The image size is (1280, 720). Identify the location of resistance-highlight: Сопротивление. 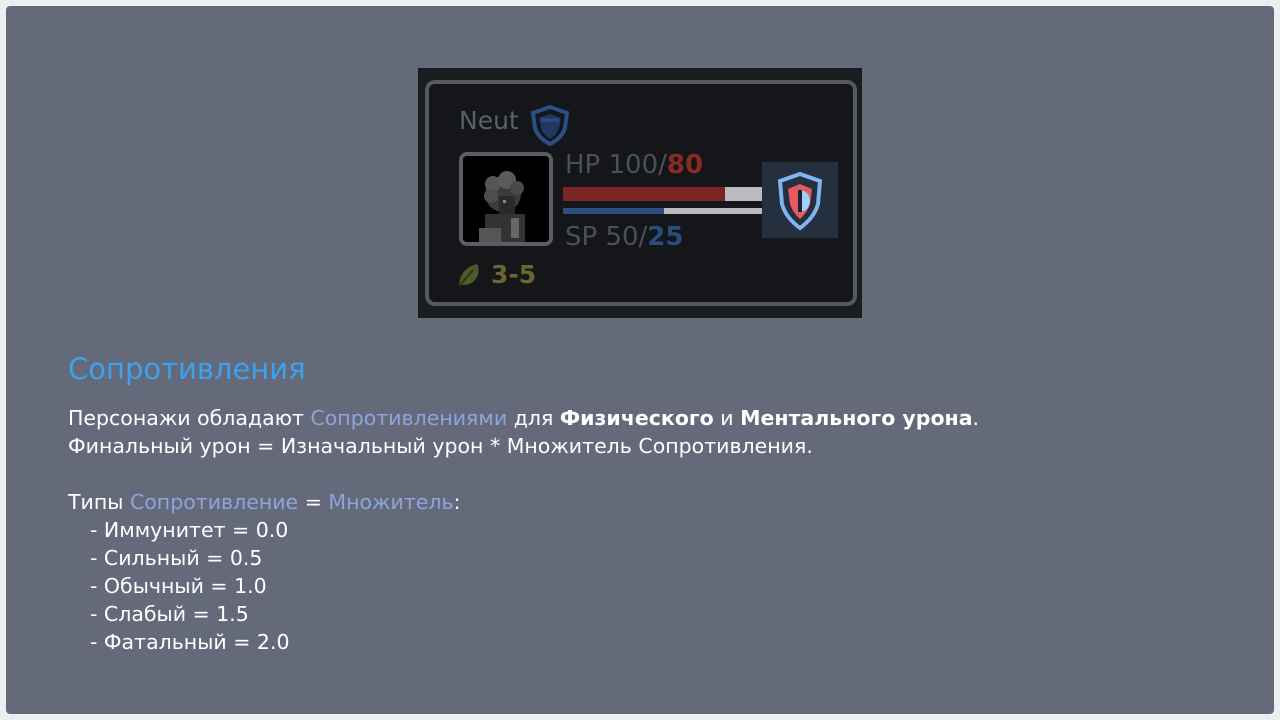
(214, 502).